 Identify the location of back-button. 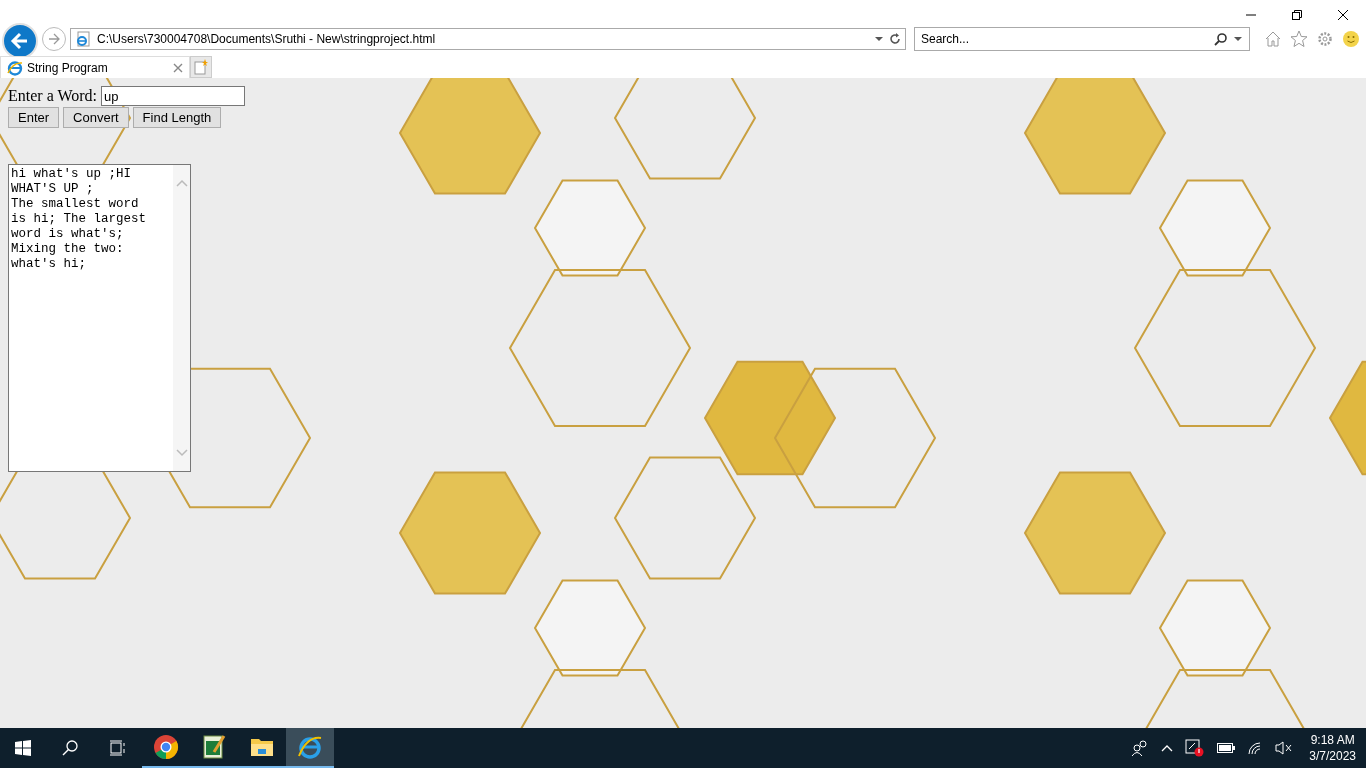
(20, 41).